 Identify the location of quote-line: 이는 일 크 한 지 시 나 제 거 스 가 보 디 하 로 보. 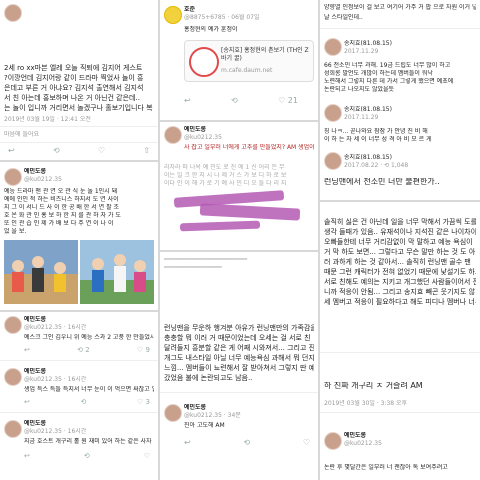
(225, 175).